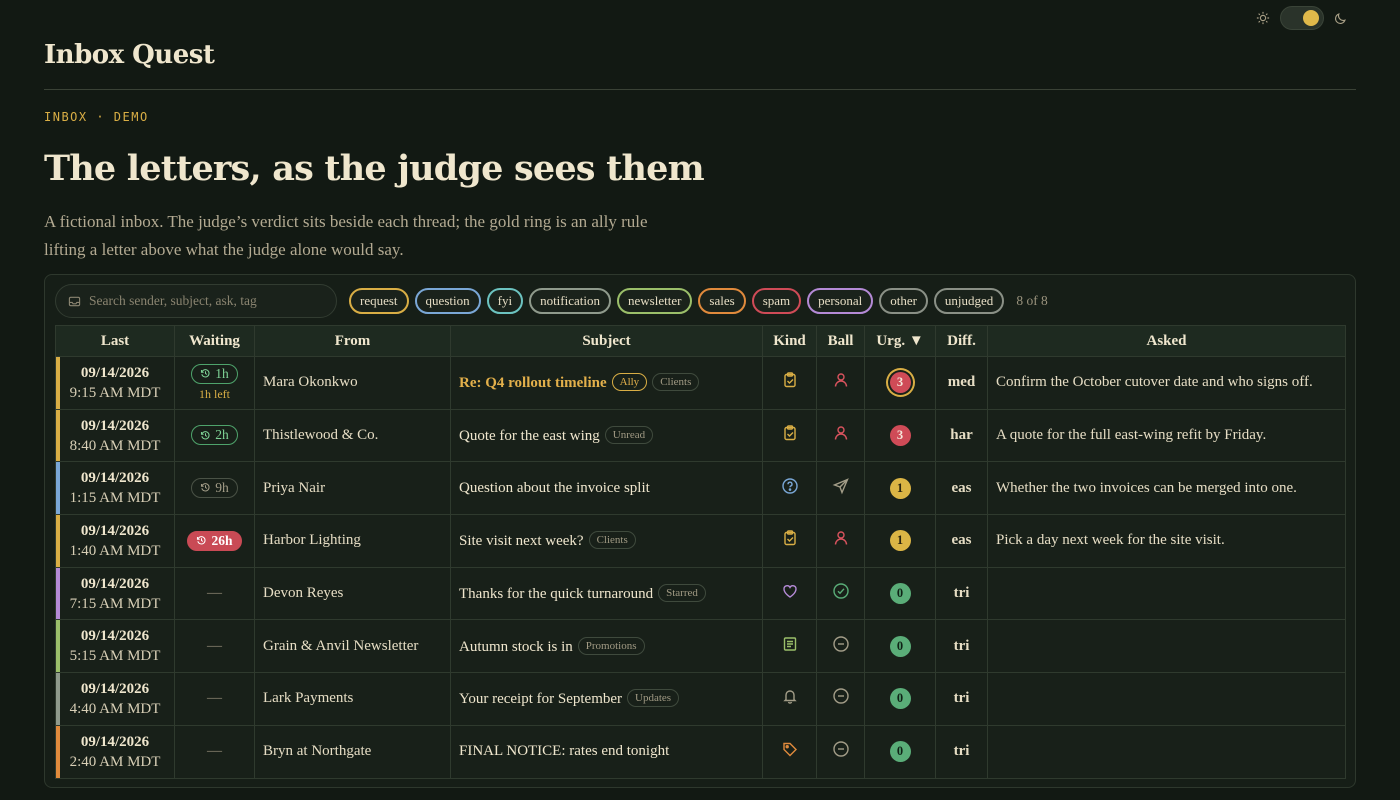  I want to click on subject-text: Question about the invoice split, so click(554, 488).